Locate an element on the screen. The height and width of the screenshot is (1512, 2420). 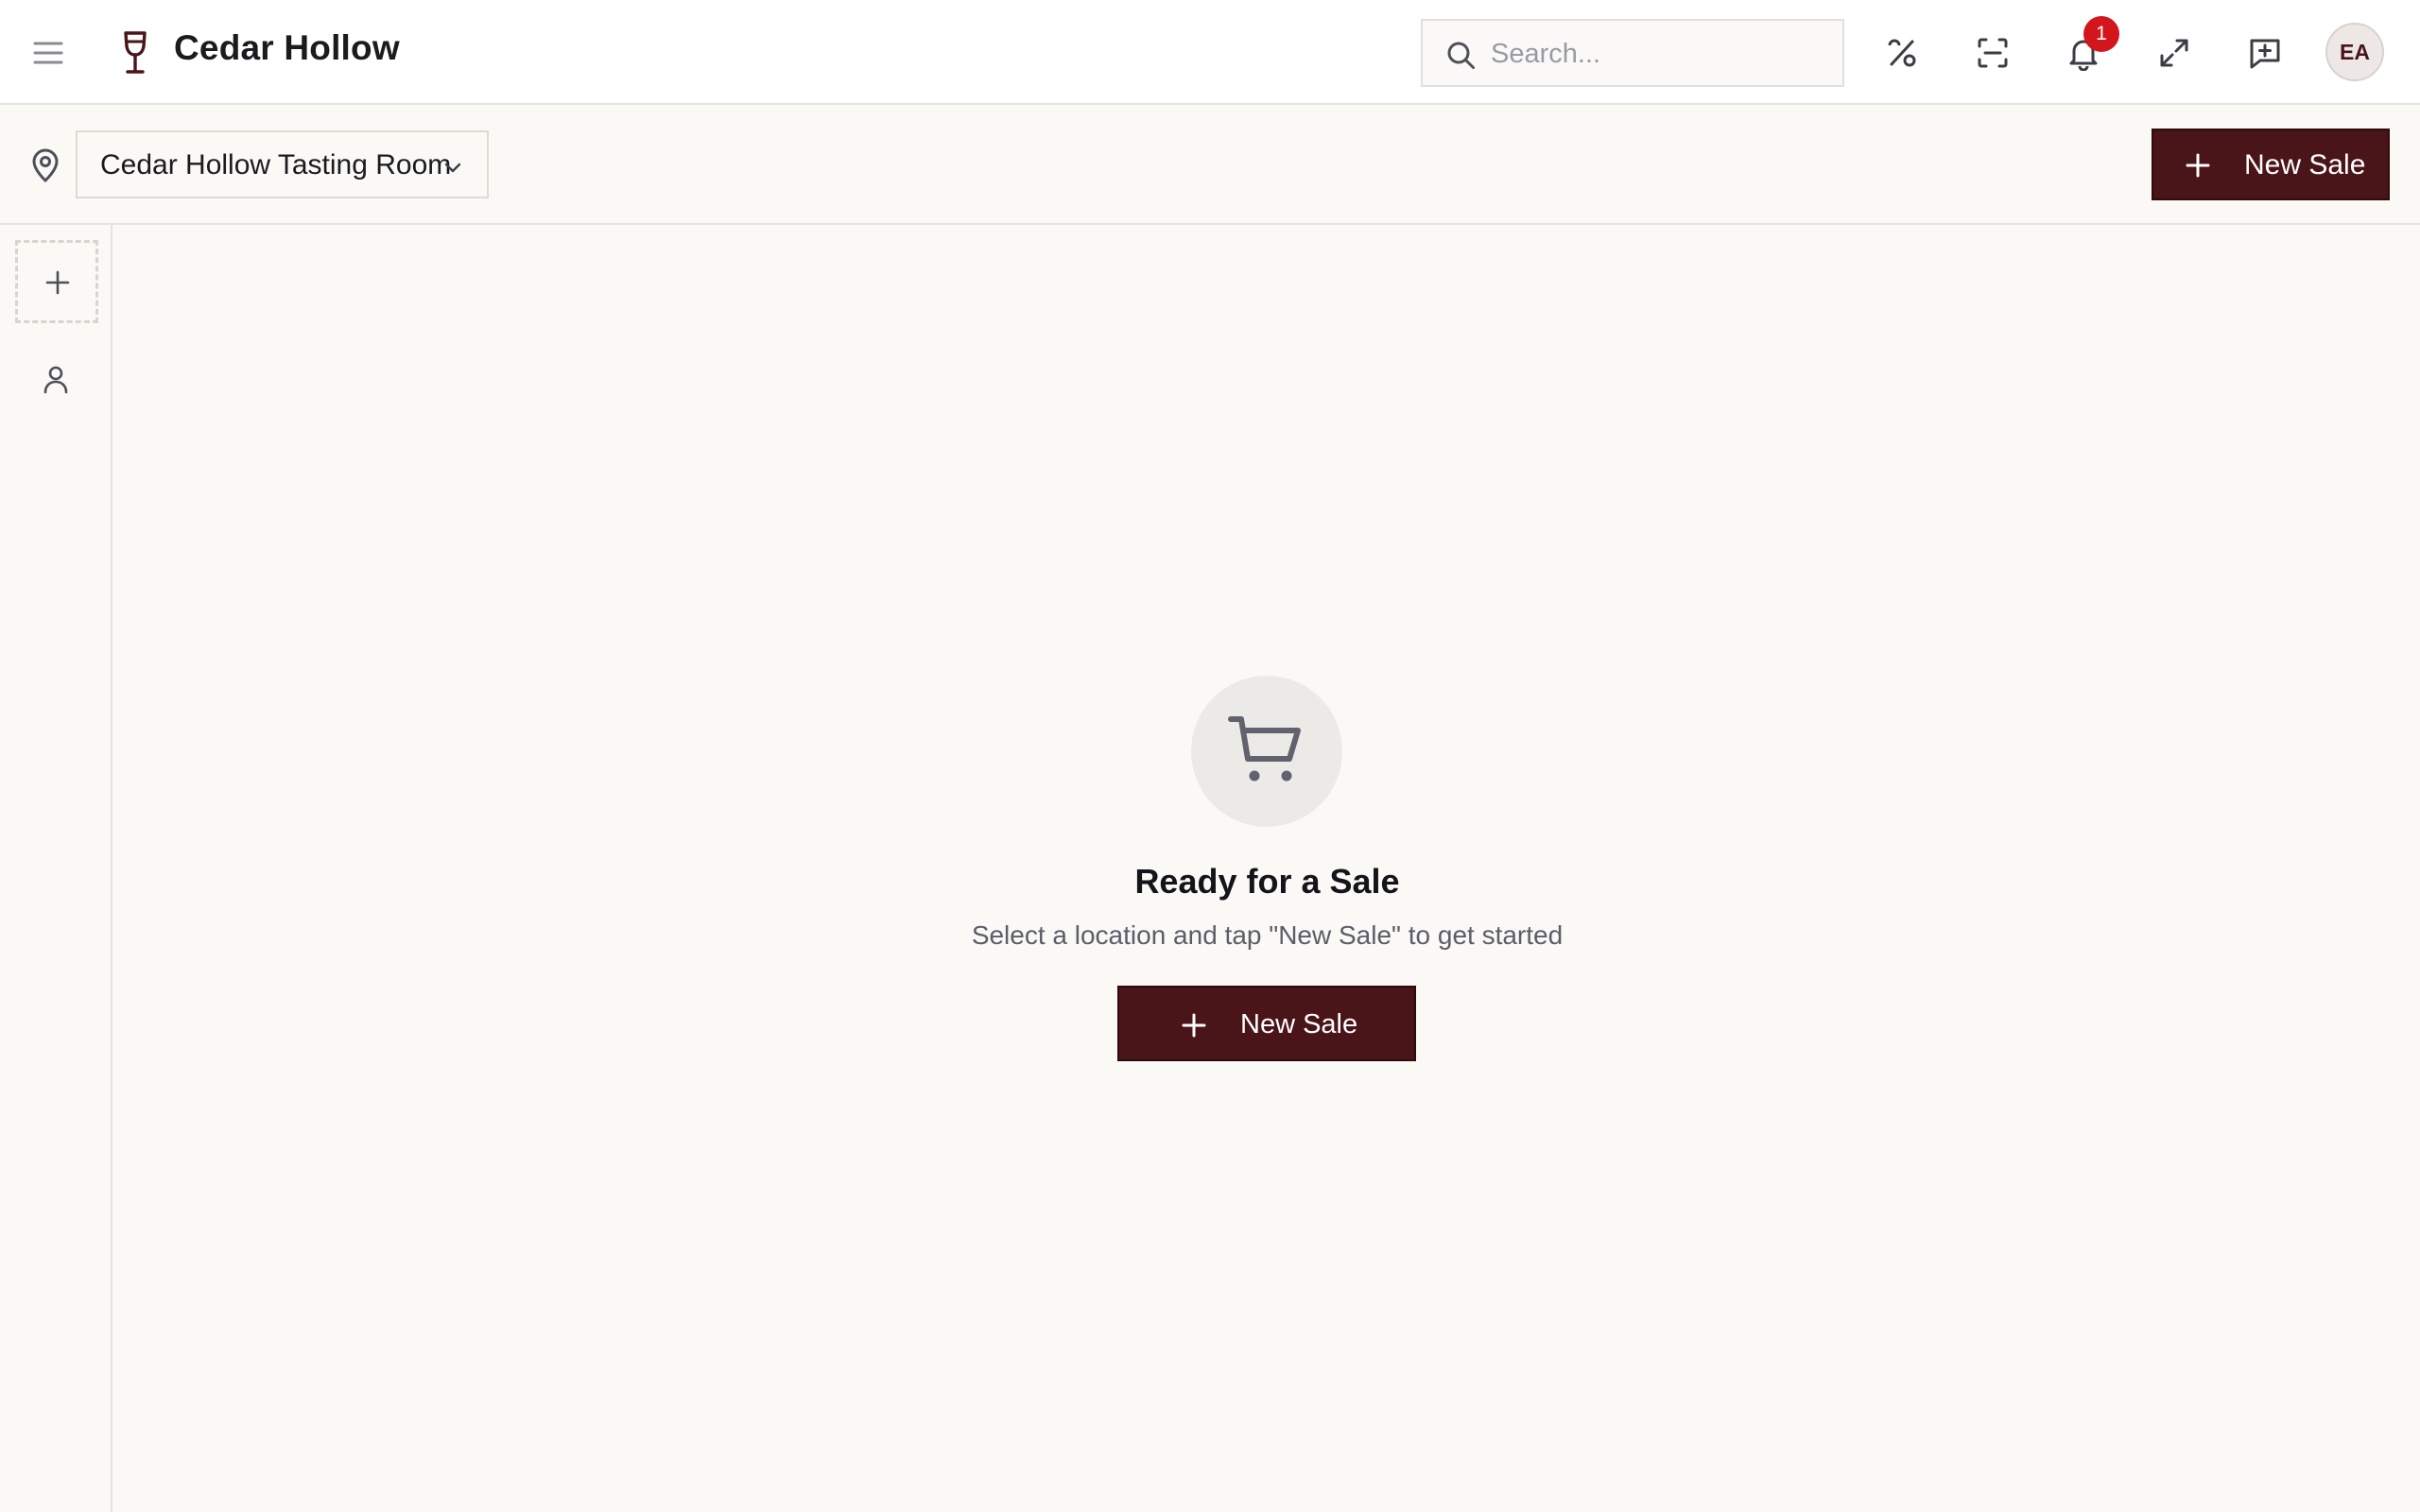
map-pin-icon is located at coordinates (45, 165).